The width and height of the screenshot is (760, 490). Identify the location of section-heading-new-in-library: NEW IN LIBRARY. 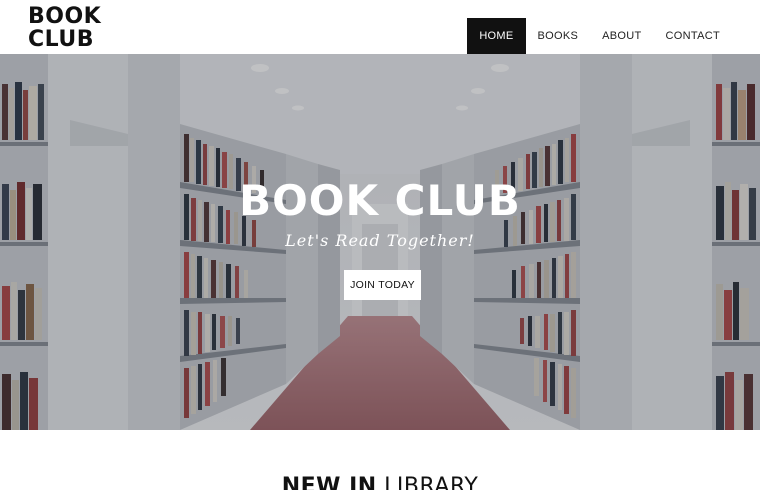
(380, 482).